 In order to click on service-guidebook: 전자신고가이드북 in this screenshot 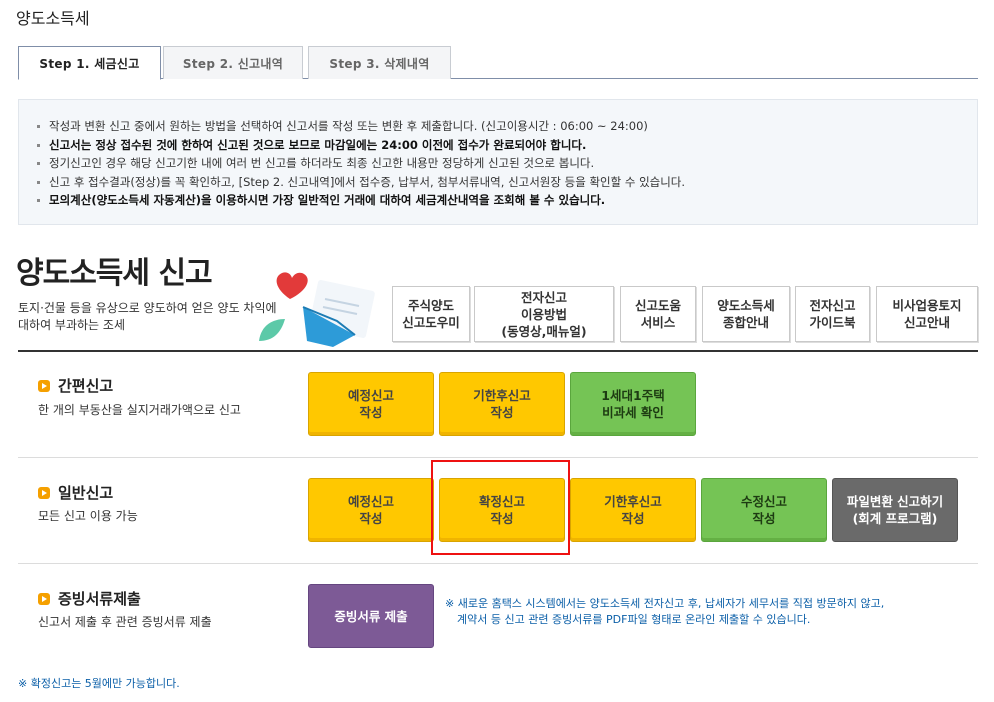, I will do `click(832, 314)`.